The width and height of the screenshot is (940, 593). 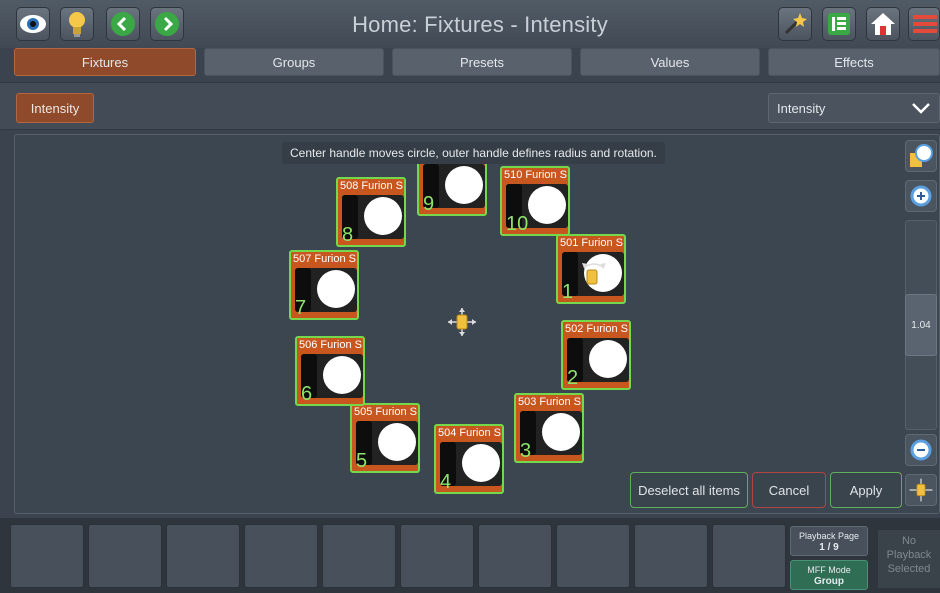 I want to click on zoom-in-button, so click(x=921, y=196).